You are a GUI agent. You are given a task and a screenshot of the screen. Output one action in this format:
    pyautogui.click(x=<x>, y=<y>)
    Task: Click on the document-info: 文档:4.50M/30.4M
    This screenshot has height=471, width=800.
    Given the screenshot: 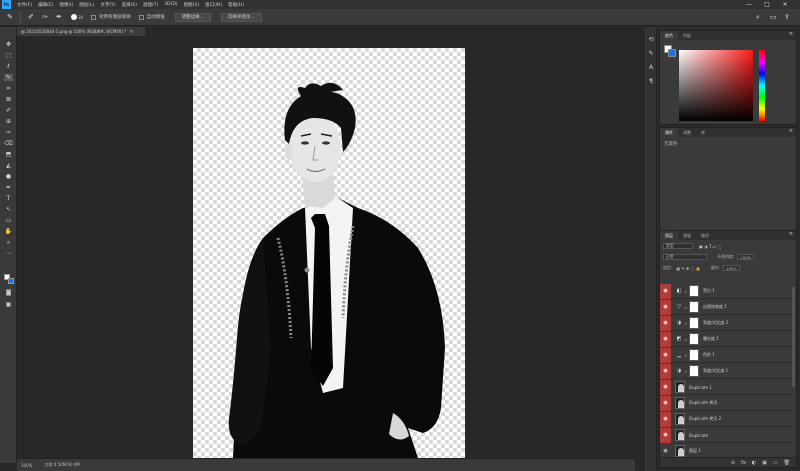 What is the action you would take?
    pyautogui.click(x=61, y=465)
    